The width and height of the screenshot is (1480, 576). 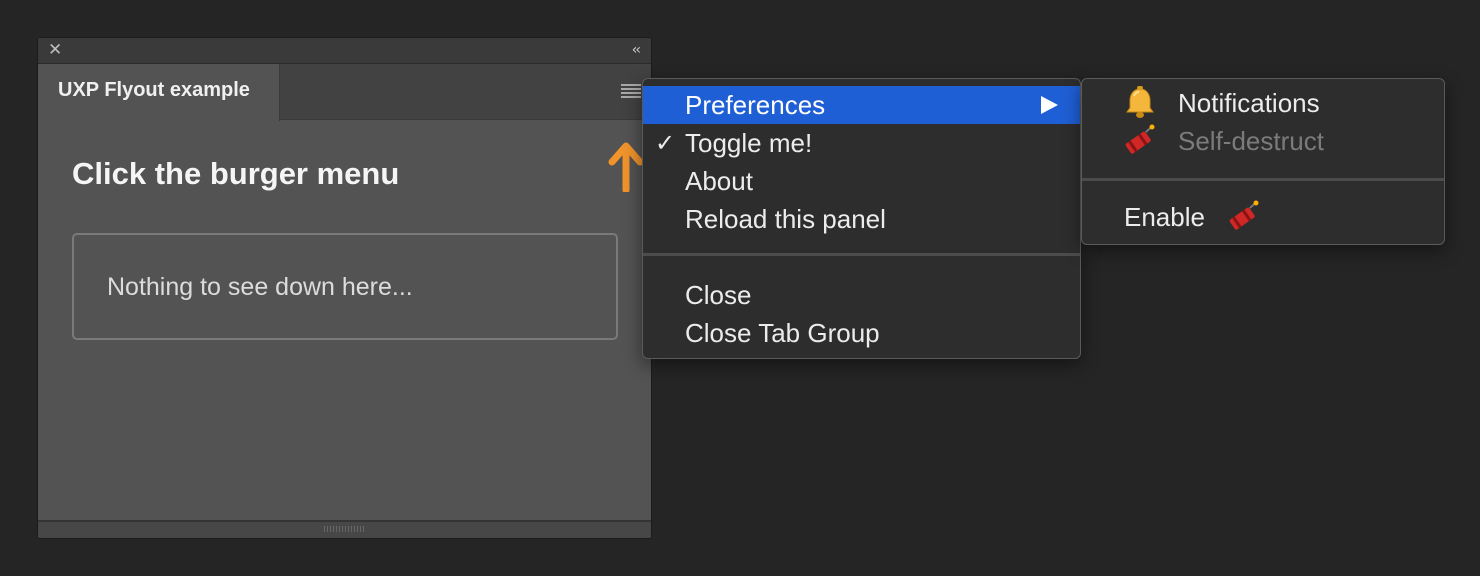 I want to click on menu-item-reload-panel: Reload this panel, so click(x=861, y=219).